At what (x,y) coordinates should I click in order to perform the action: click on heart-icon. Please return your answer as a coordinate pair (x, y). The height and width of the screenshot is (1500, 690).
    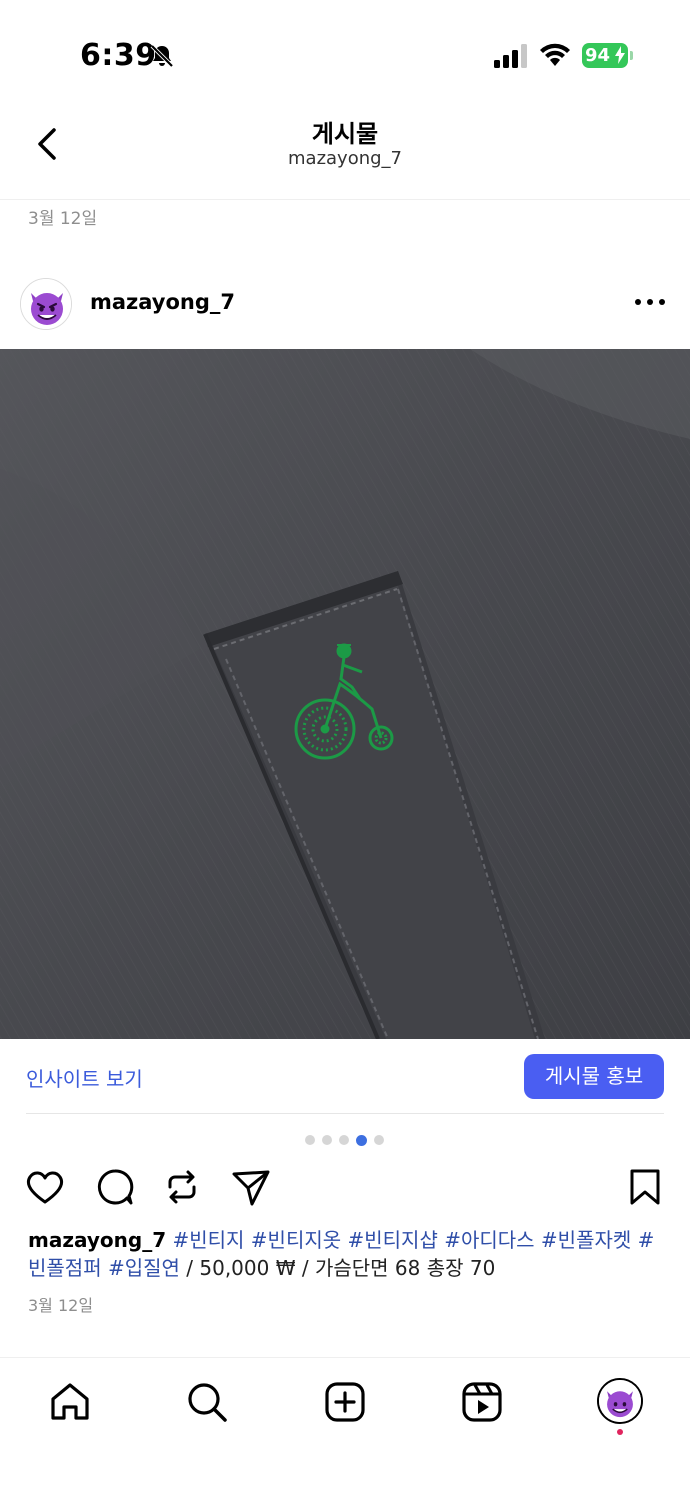
    Looking at the image, I should click on (45, 1187).